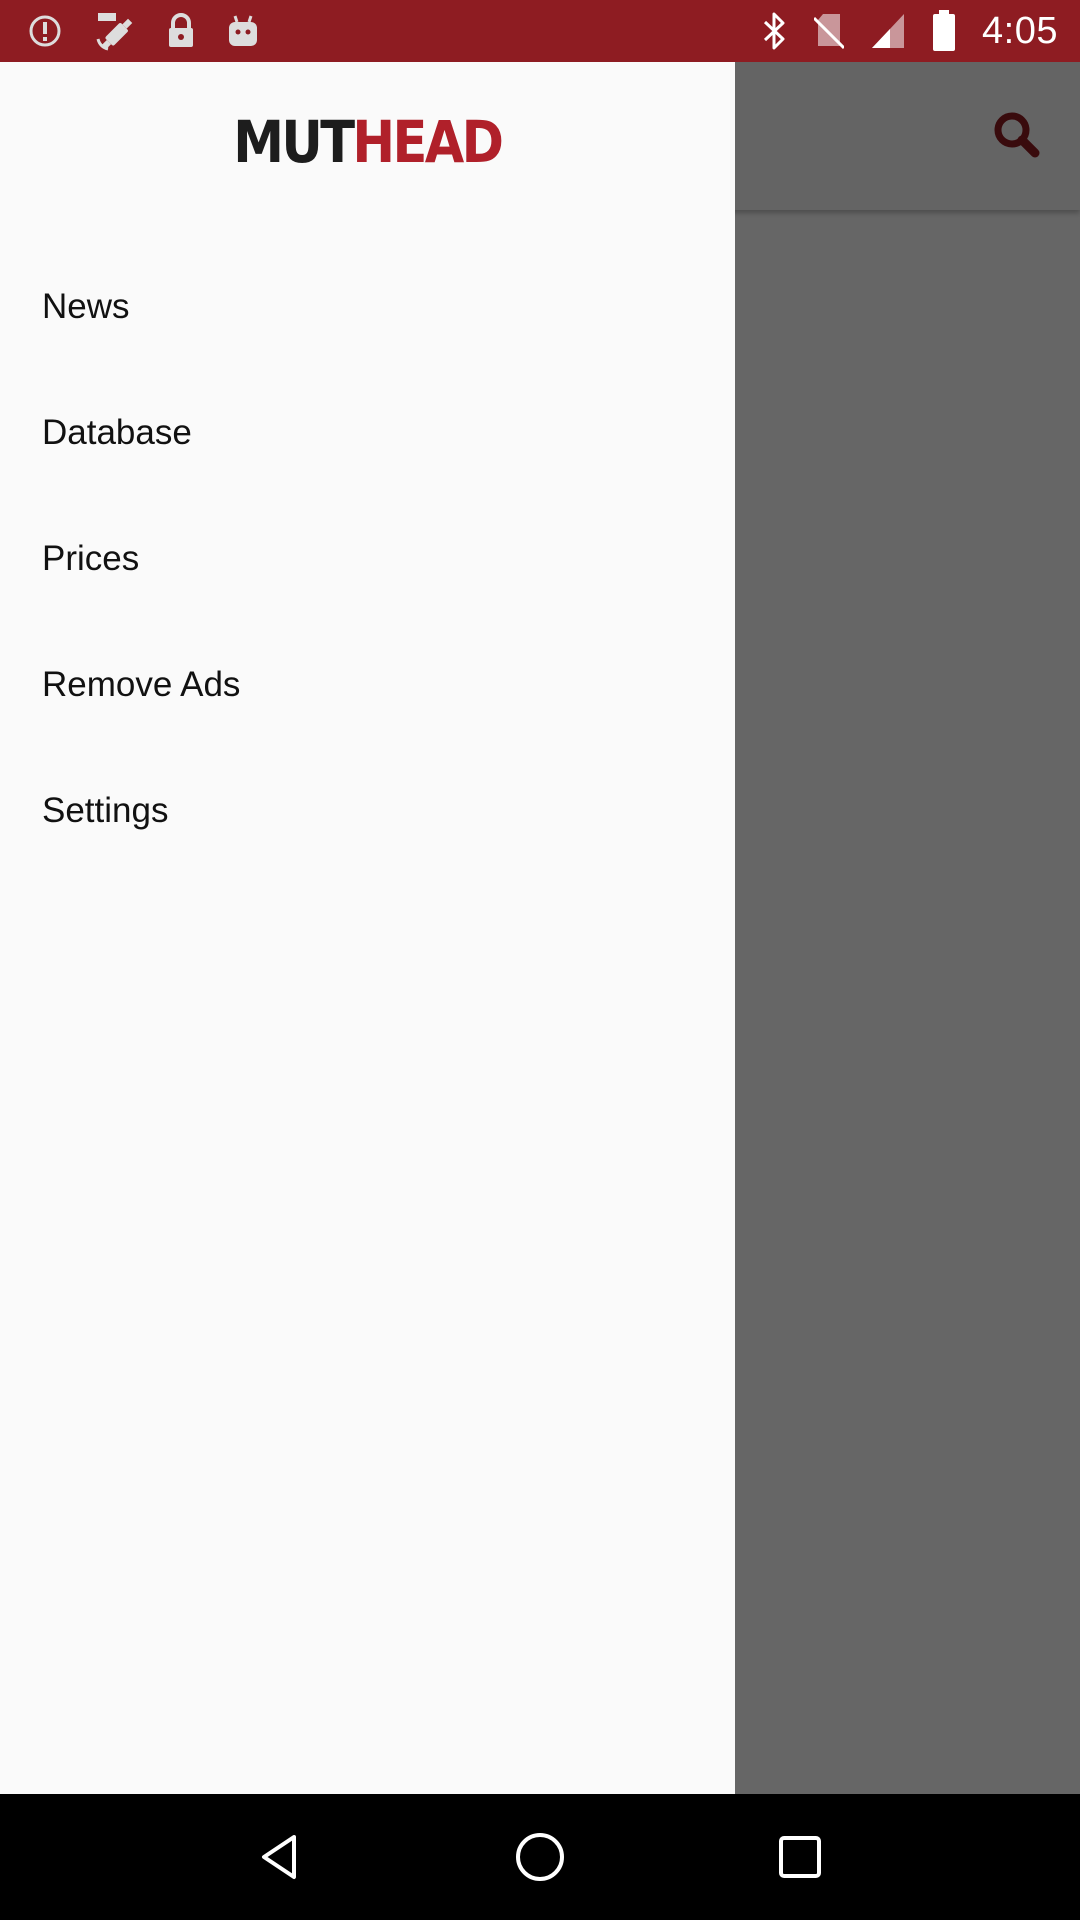 The height and width of the screenshot is (1920, 1080). I want to click on menu-item-label: Settings, so click(105, 810).